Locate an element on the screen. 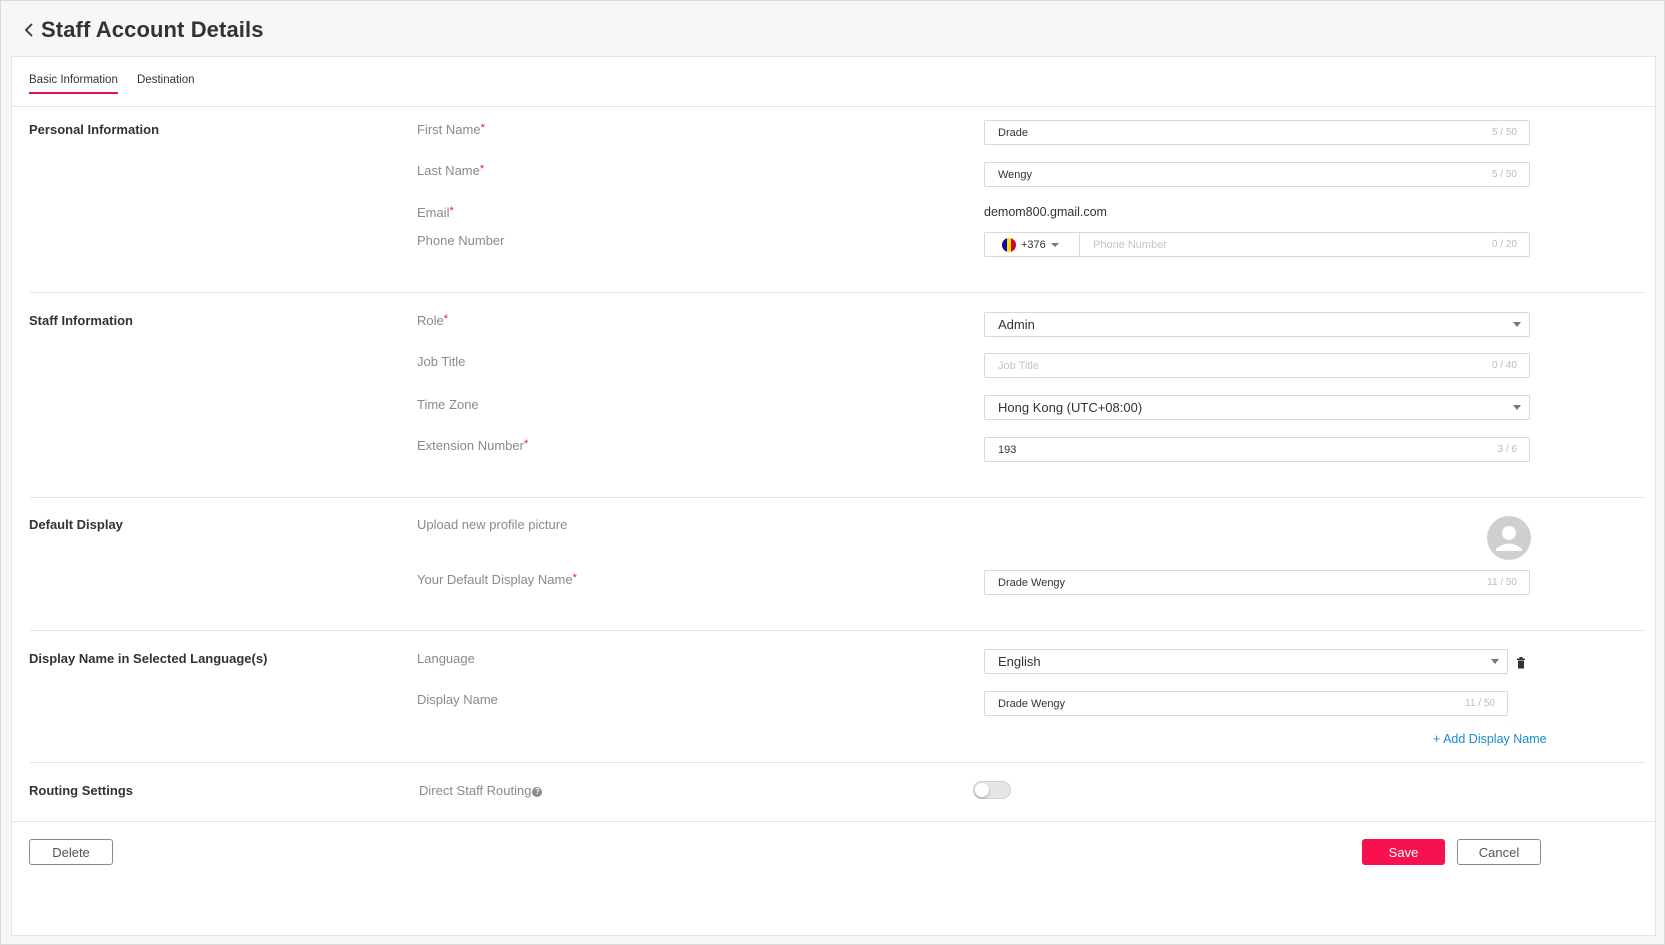 This screenshot has width=1665, height=945. last-name-field: Wengy 5 / 50 is located at coordinates (1257, 174).